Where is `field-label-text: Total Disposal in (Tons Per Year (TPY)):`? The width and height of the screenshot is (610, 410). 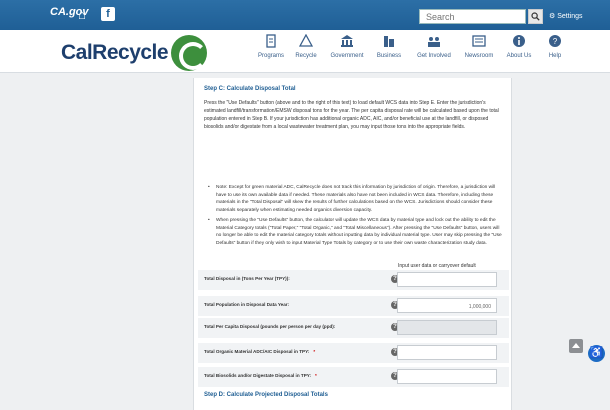 field-label-text: Total Disposal in (Tons Per Year (TPY)): is located at coordinates (247, 278).